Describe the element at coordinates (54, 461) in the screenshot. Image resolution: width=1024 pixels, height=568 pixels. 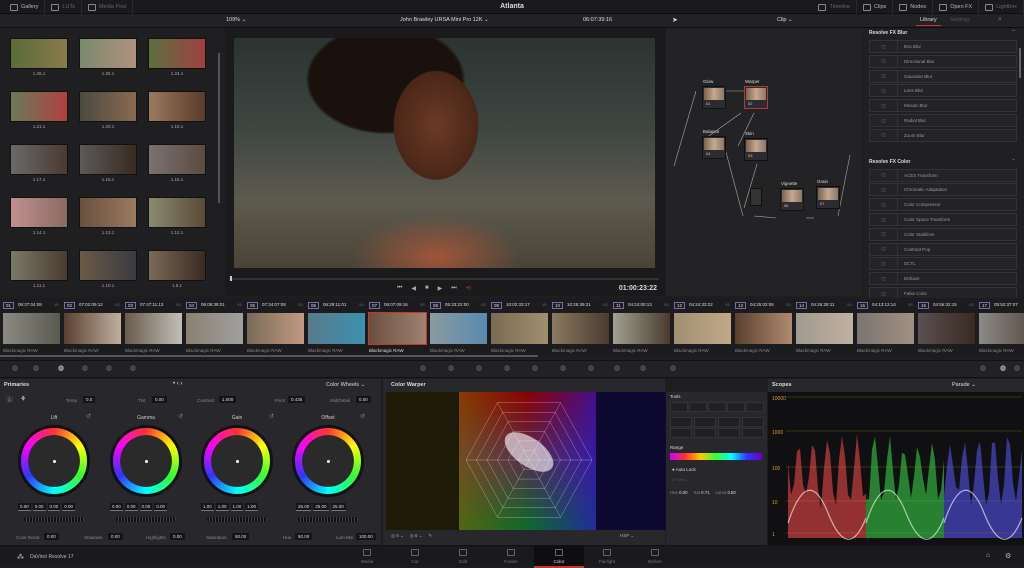
I see `color-wheel-lift` at that location.